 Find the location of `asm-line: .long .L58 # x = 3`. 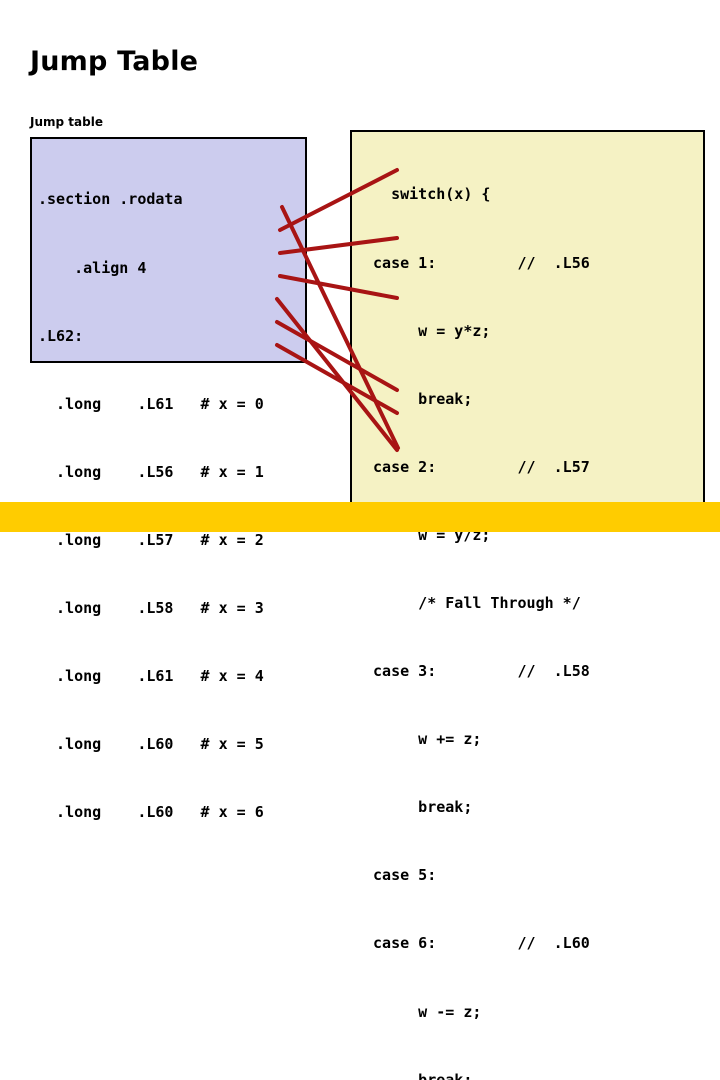

asm-line: .long .L58 # x = 3 is located at coordinates (151, 607).